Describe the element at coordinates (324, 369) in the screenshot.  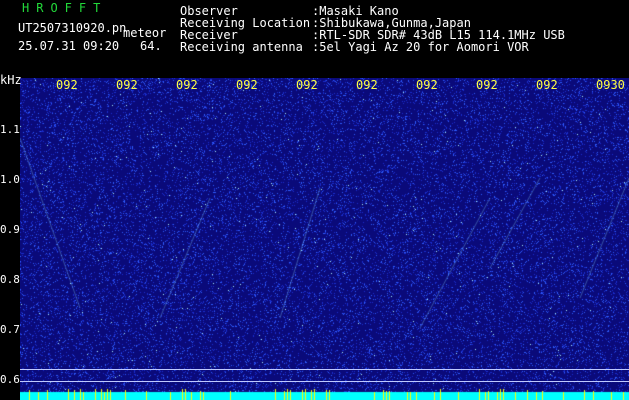
I see `grid-line-upper` at that location.